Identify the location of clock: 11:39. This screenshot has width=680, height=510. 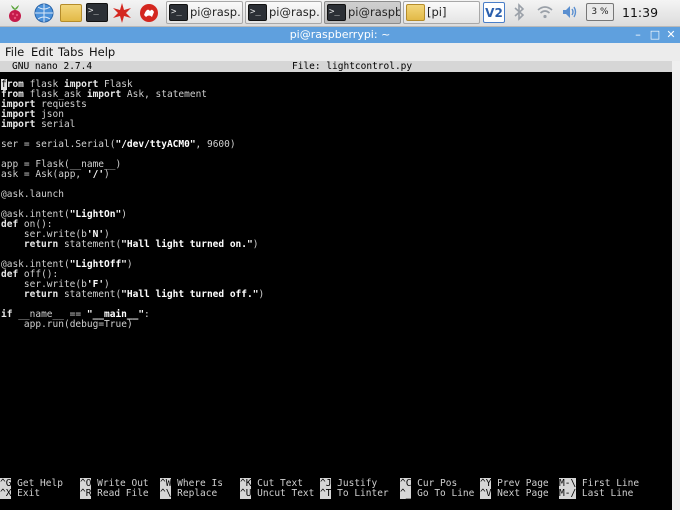
(640, 12).